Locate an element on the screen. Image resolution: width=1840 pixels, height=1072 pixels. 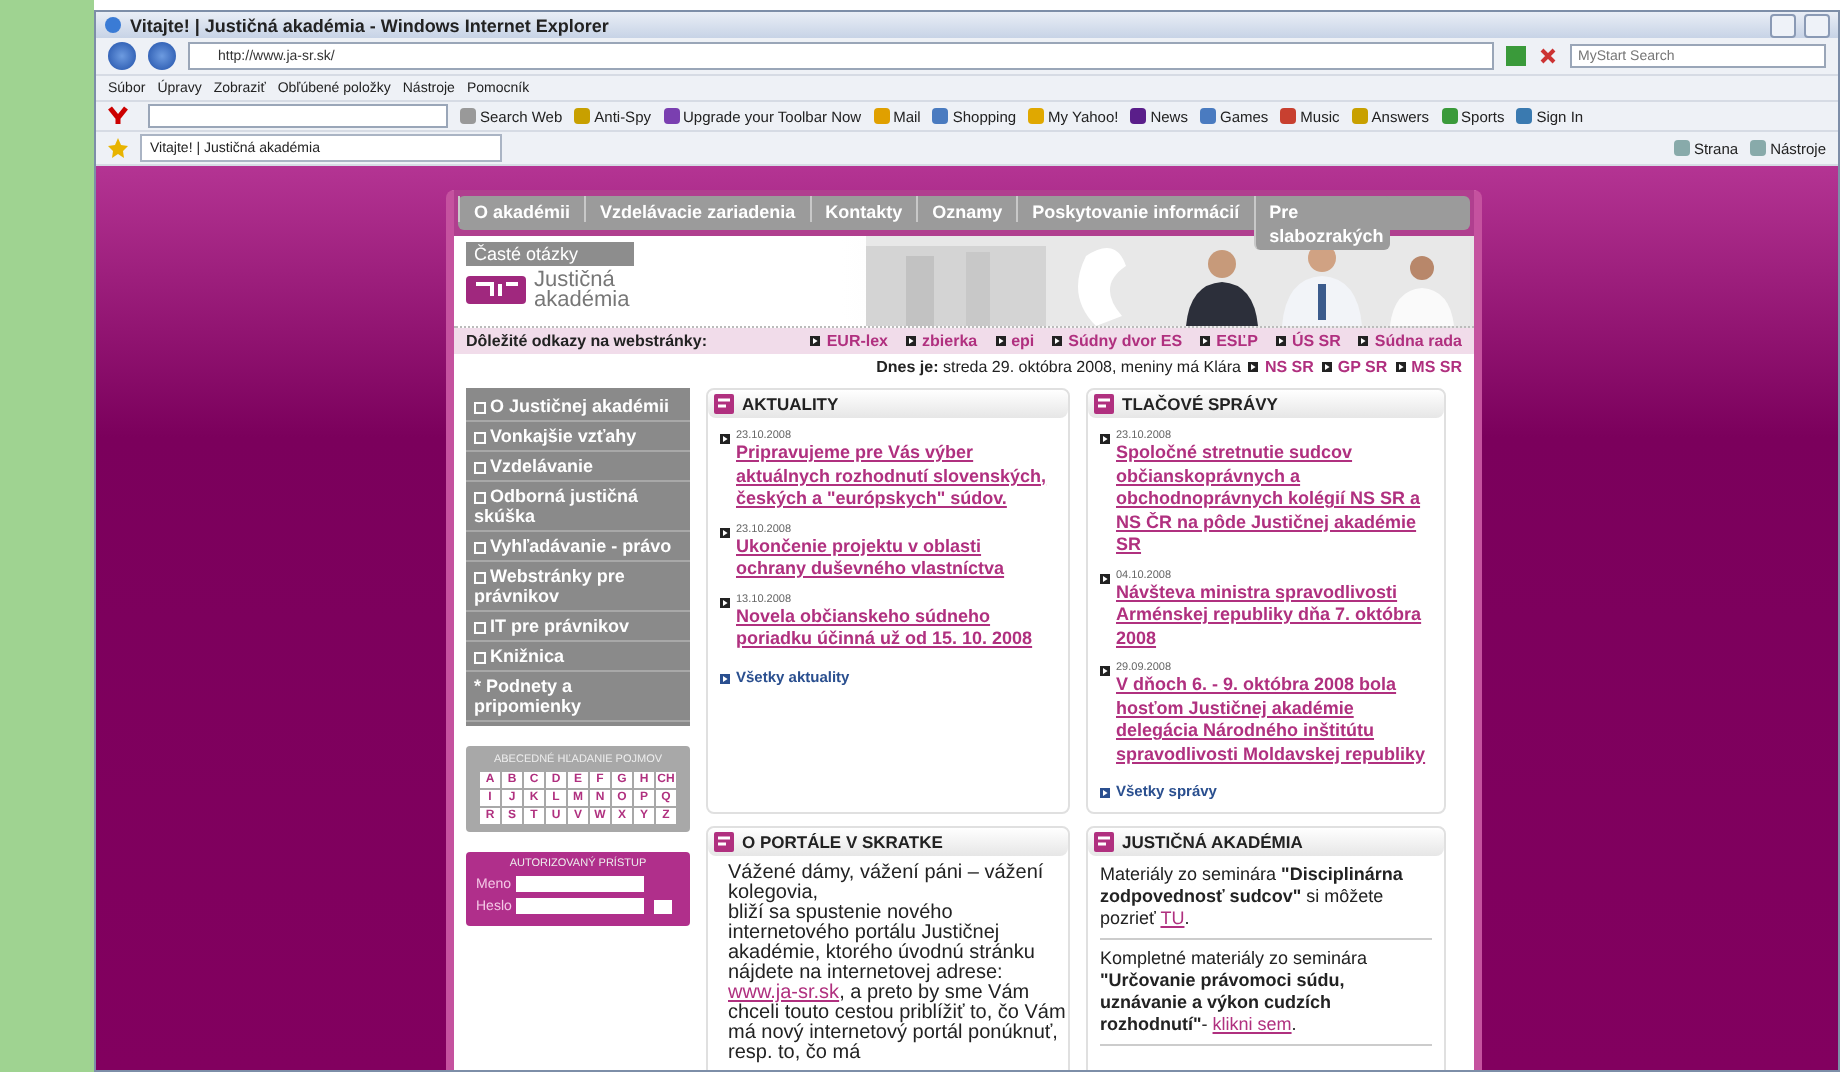
external-link: Súdna rada is located at coordinates (1410, 341).